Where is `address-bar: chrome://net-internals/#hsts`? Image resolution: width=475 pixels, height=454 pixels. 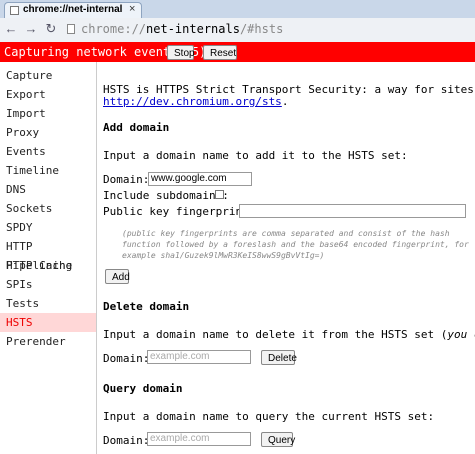
address-bar: chrome://net-internals/#hsts is located at coordinates (276, 29).